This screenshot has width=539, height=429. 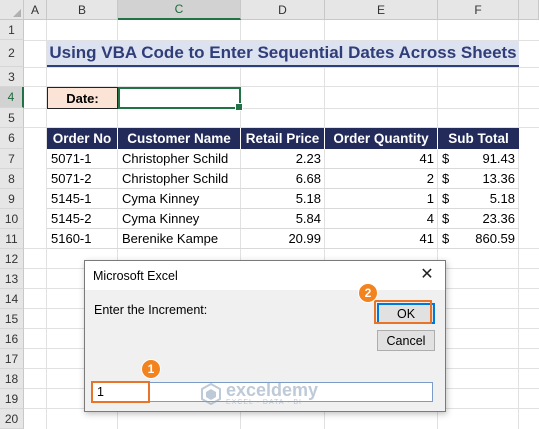 What do you see at coordinates (502, 198) in the screenshot?
I see `sub-total-value: 5.18` at bounding box center [502, 198].